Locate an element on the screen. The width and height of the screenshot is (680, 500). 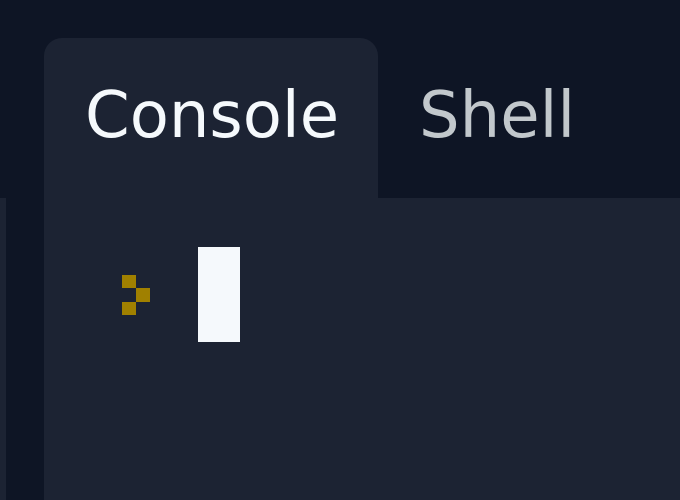
tab-shell: Shell is located at coordinates (497, 118).